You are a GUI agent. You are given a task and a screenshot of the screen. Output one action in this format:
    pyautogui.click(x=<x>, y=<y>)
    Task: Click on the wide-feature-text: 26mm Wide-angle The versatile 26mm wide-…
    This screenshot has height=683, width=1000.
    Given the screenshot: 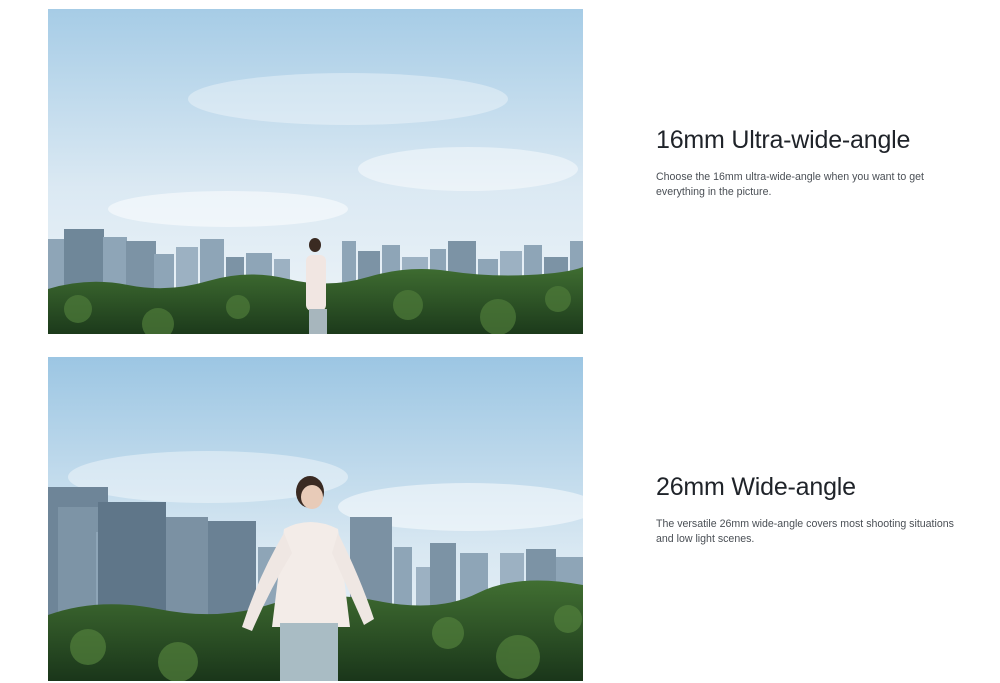 What is the action you would take?
    pyautogui.click(x=806, y=509)
    